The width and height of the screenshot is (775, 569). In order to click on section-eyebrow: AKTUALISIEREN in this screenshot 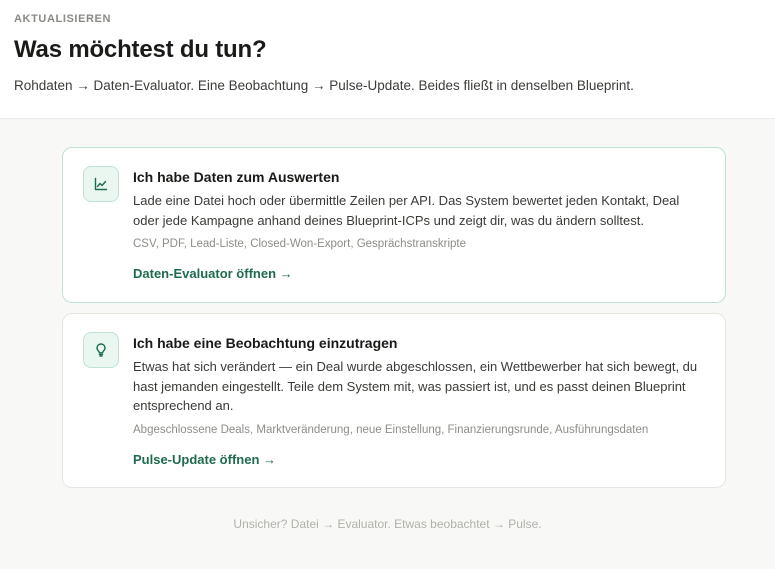, I will do `click(63, 19)`.